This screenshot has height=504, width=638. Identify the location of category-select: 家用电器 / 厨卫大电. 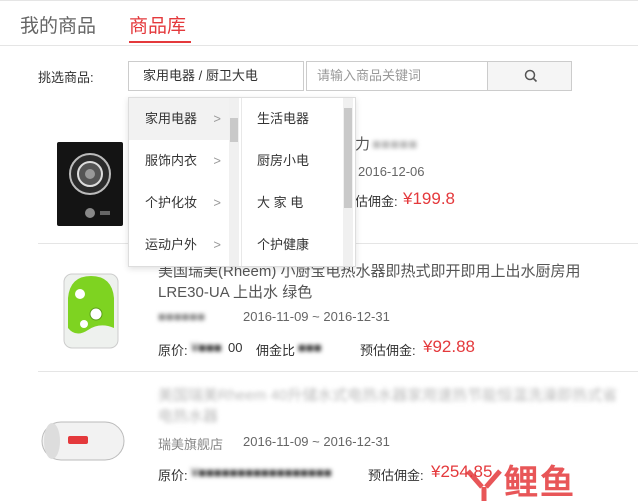
(216, 76).